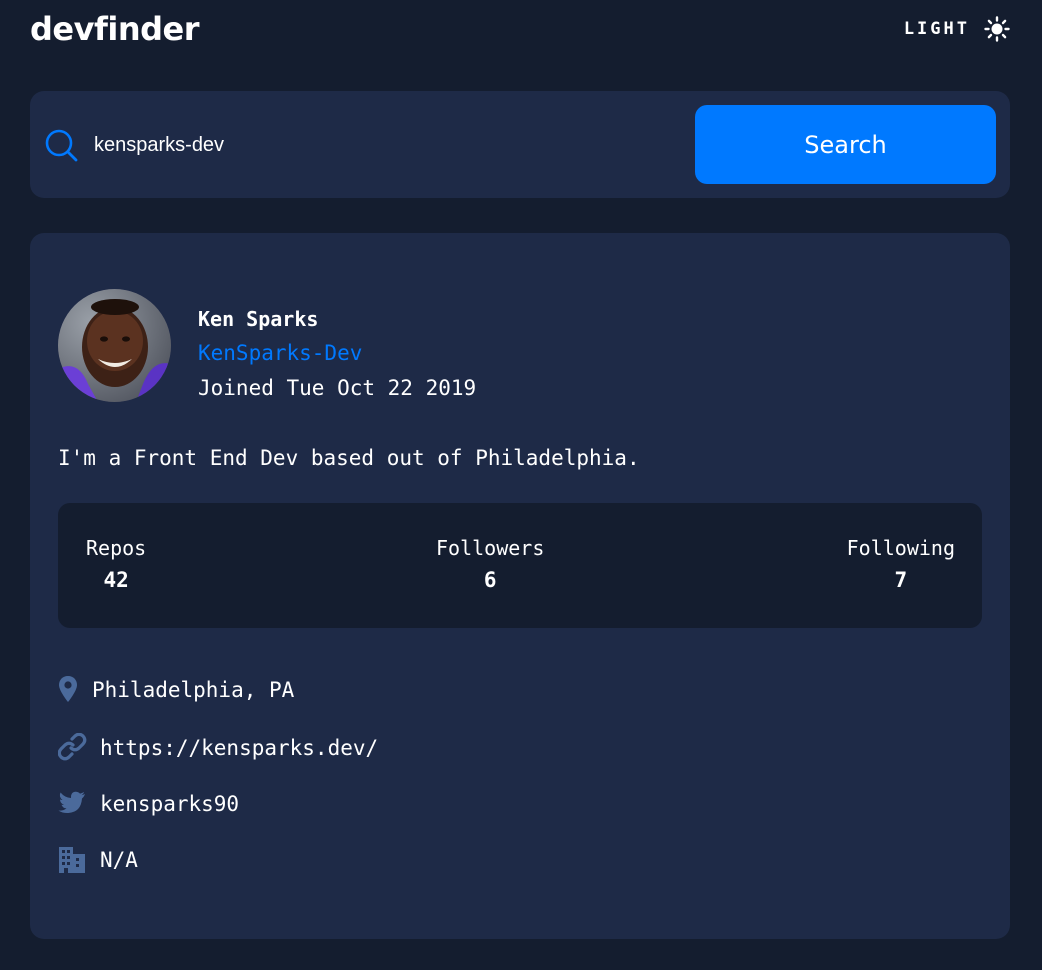 The height and width of the screenshot is (970, 1042). Describe the element at coordinates (490, 580) in the screenshot. I see `stat-followers-value: 6` at that location.